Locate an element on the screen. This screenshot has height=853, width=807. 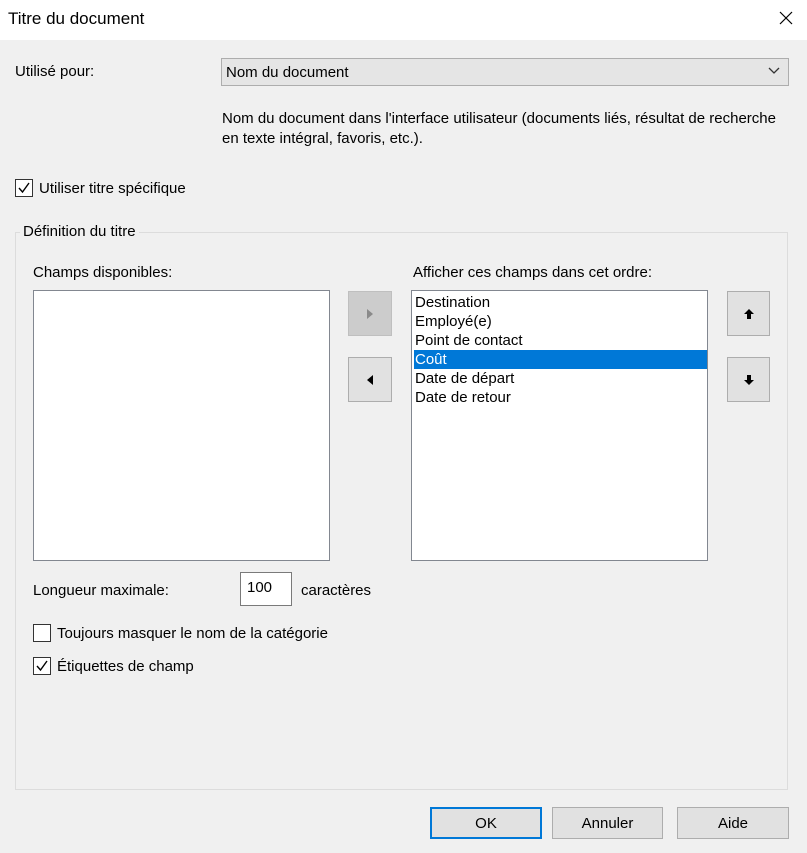
hide-category-checkbox is located at coordinates (42, 633).